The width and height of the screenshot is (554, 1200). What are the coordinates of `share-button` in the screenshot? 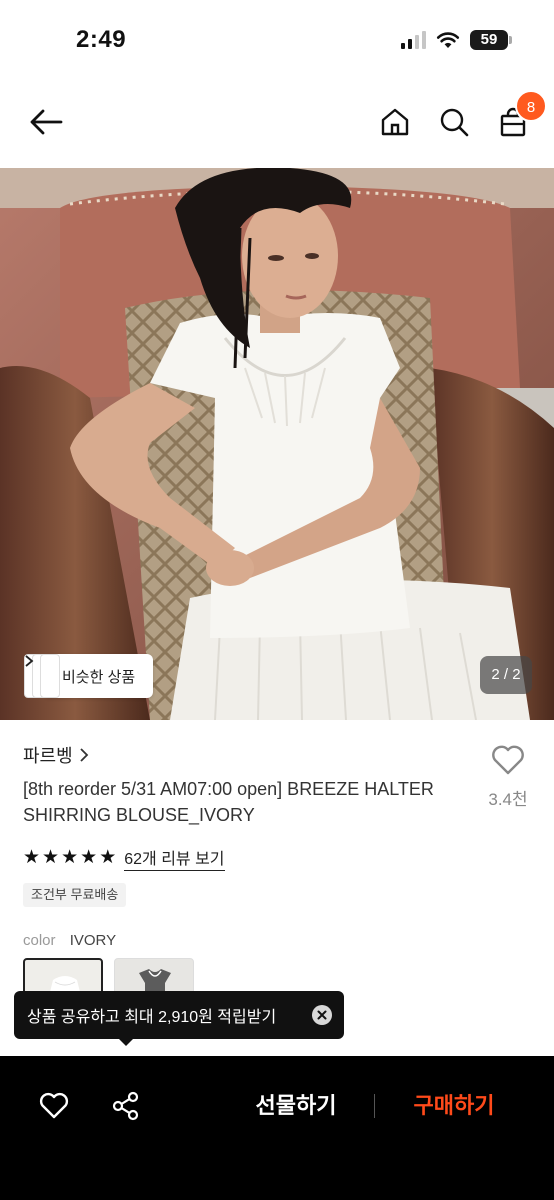 It's located at (126, 1106).